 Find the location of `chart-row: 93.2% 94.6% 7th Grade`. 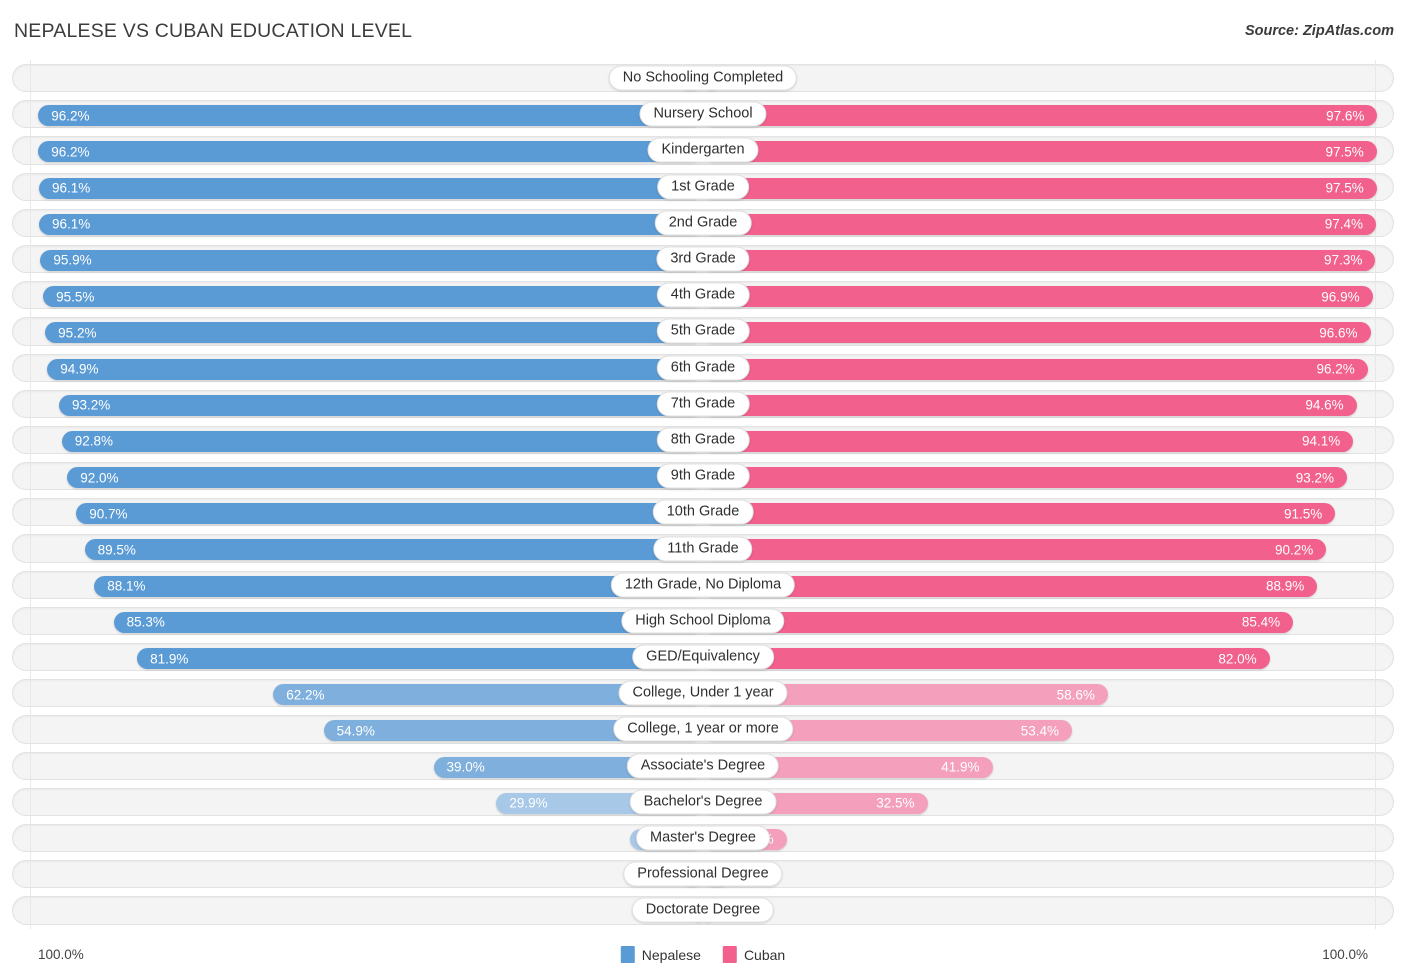

chart-row: 93.2% 94.6% 7th Grade is located at coordinates (703, 403).